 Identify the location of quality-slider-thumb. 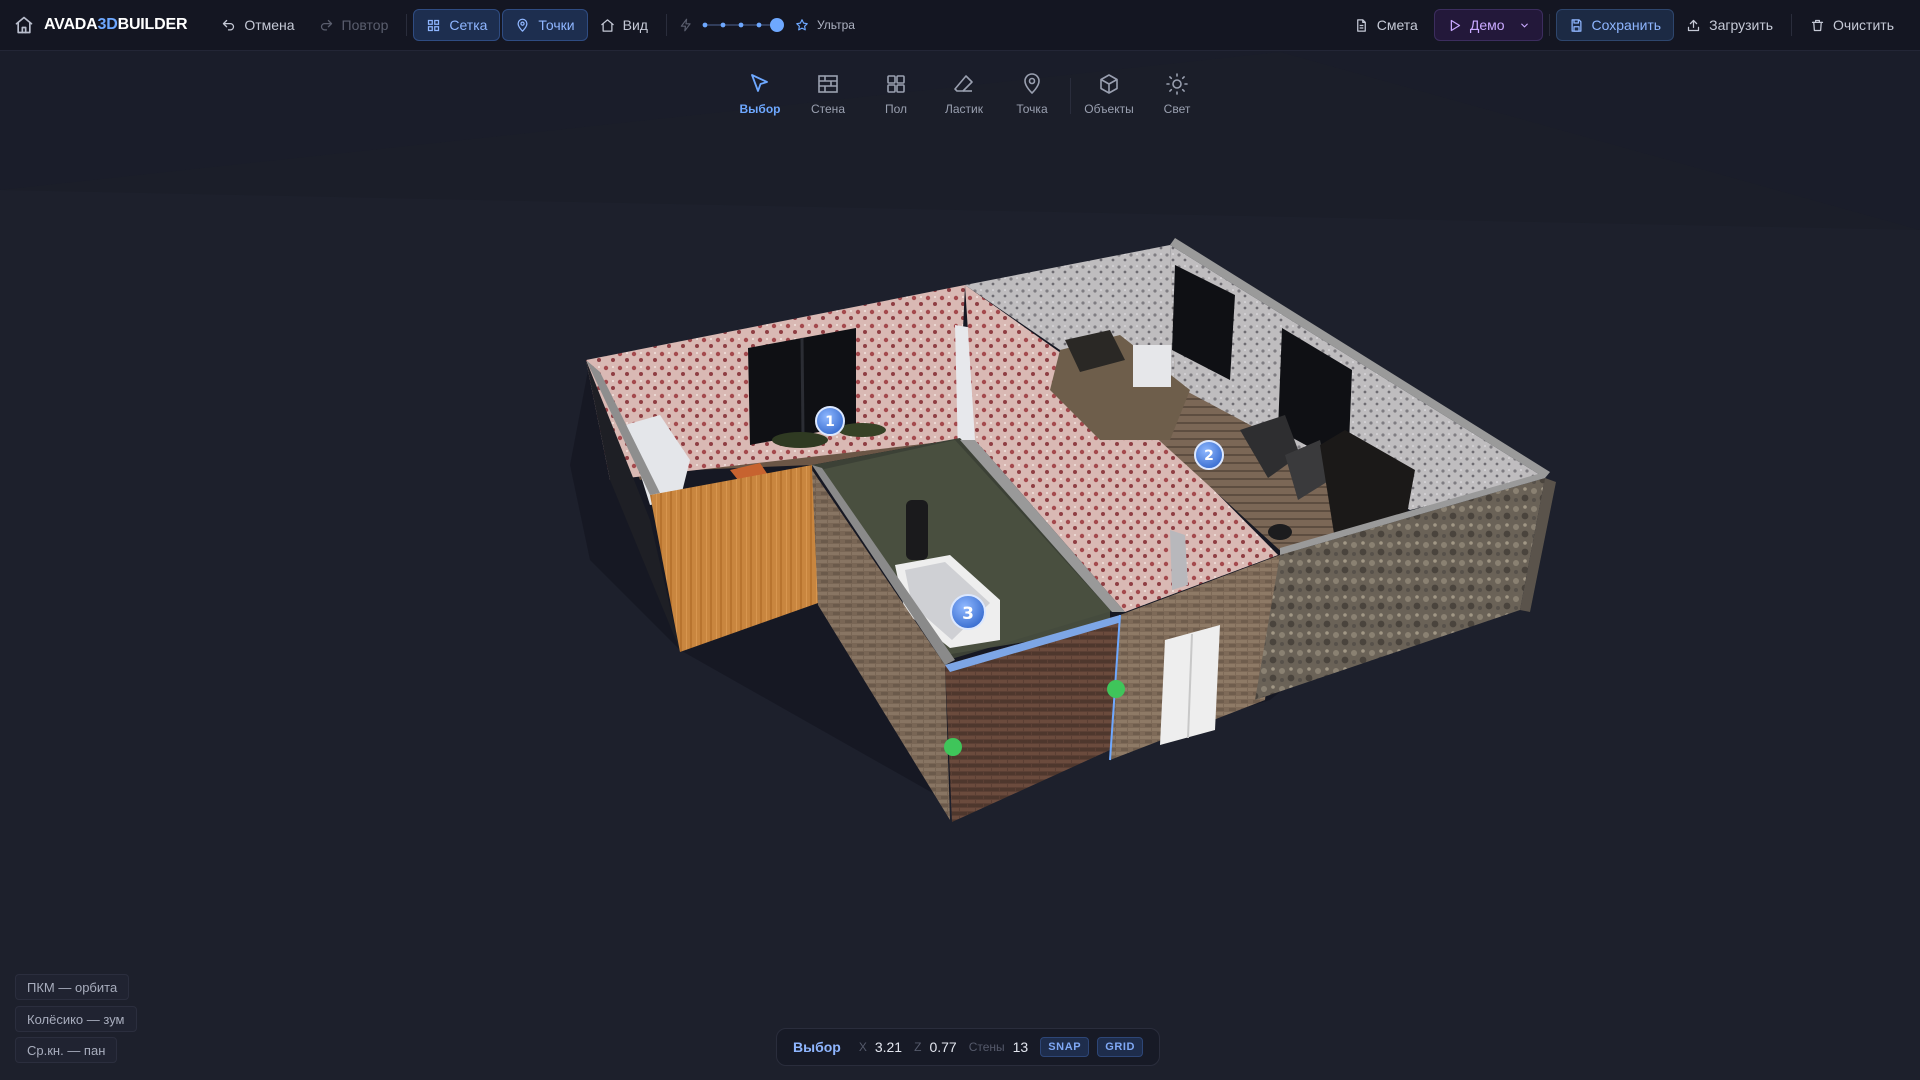
(776, 25).